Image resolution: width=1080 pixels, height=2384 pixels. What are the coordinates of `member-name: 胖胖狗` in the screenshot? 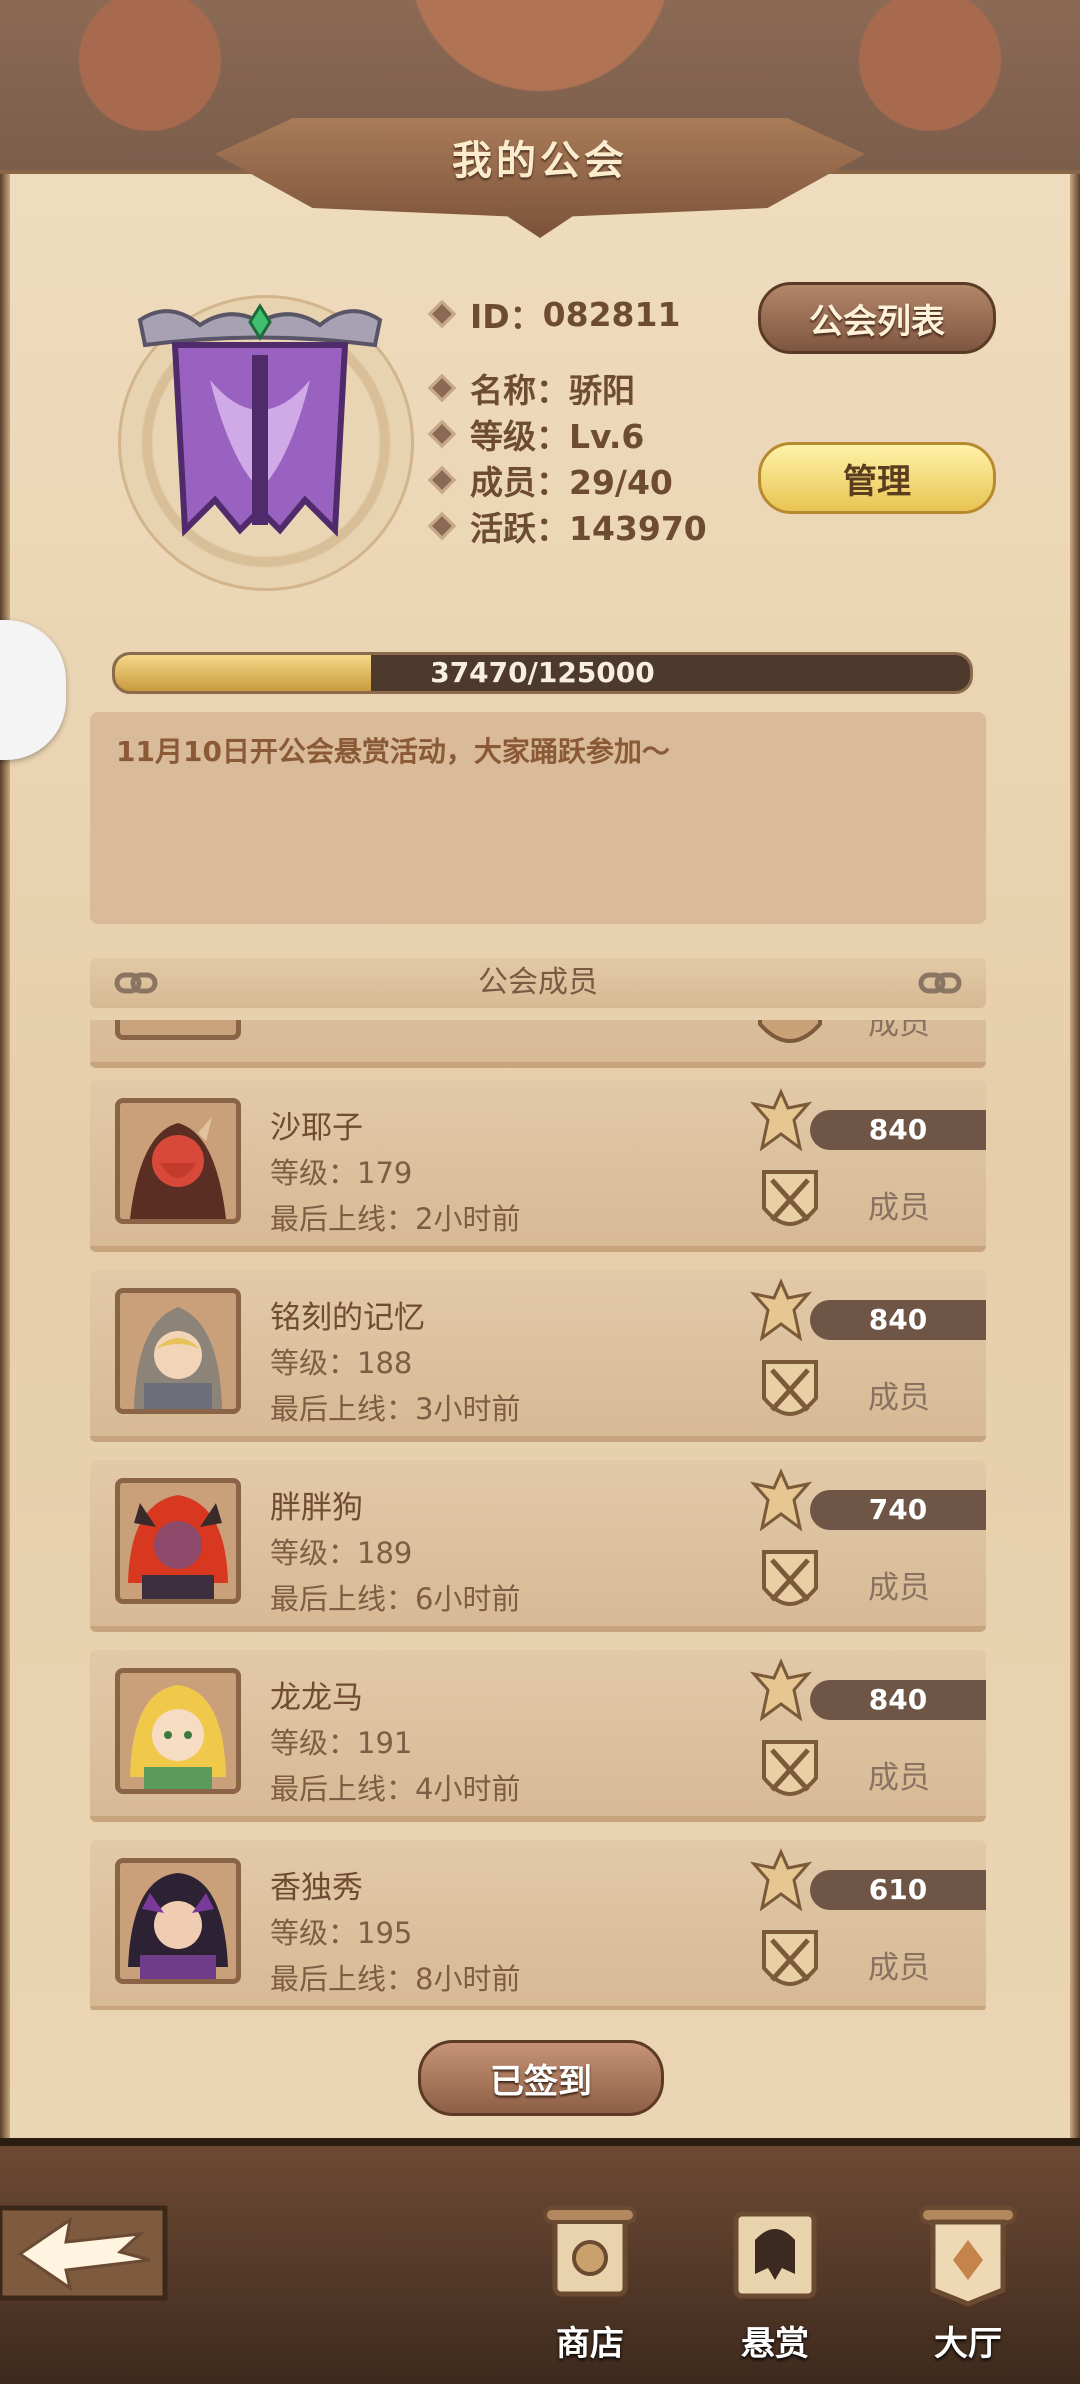 It's located at (316, 1508).